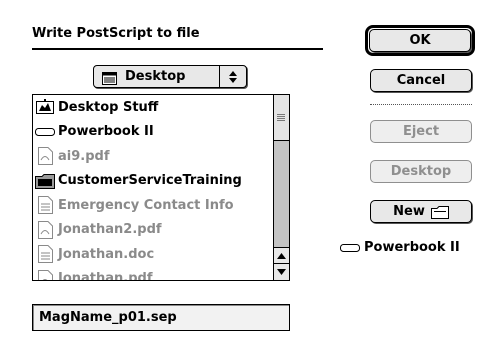  I want to click on new-folder-button: New, so click(421, 211).